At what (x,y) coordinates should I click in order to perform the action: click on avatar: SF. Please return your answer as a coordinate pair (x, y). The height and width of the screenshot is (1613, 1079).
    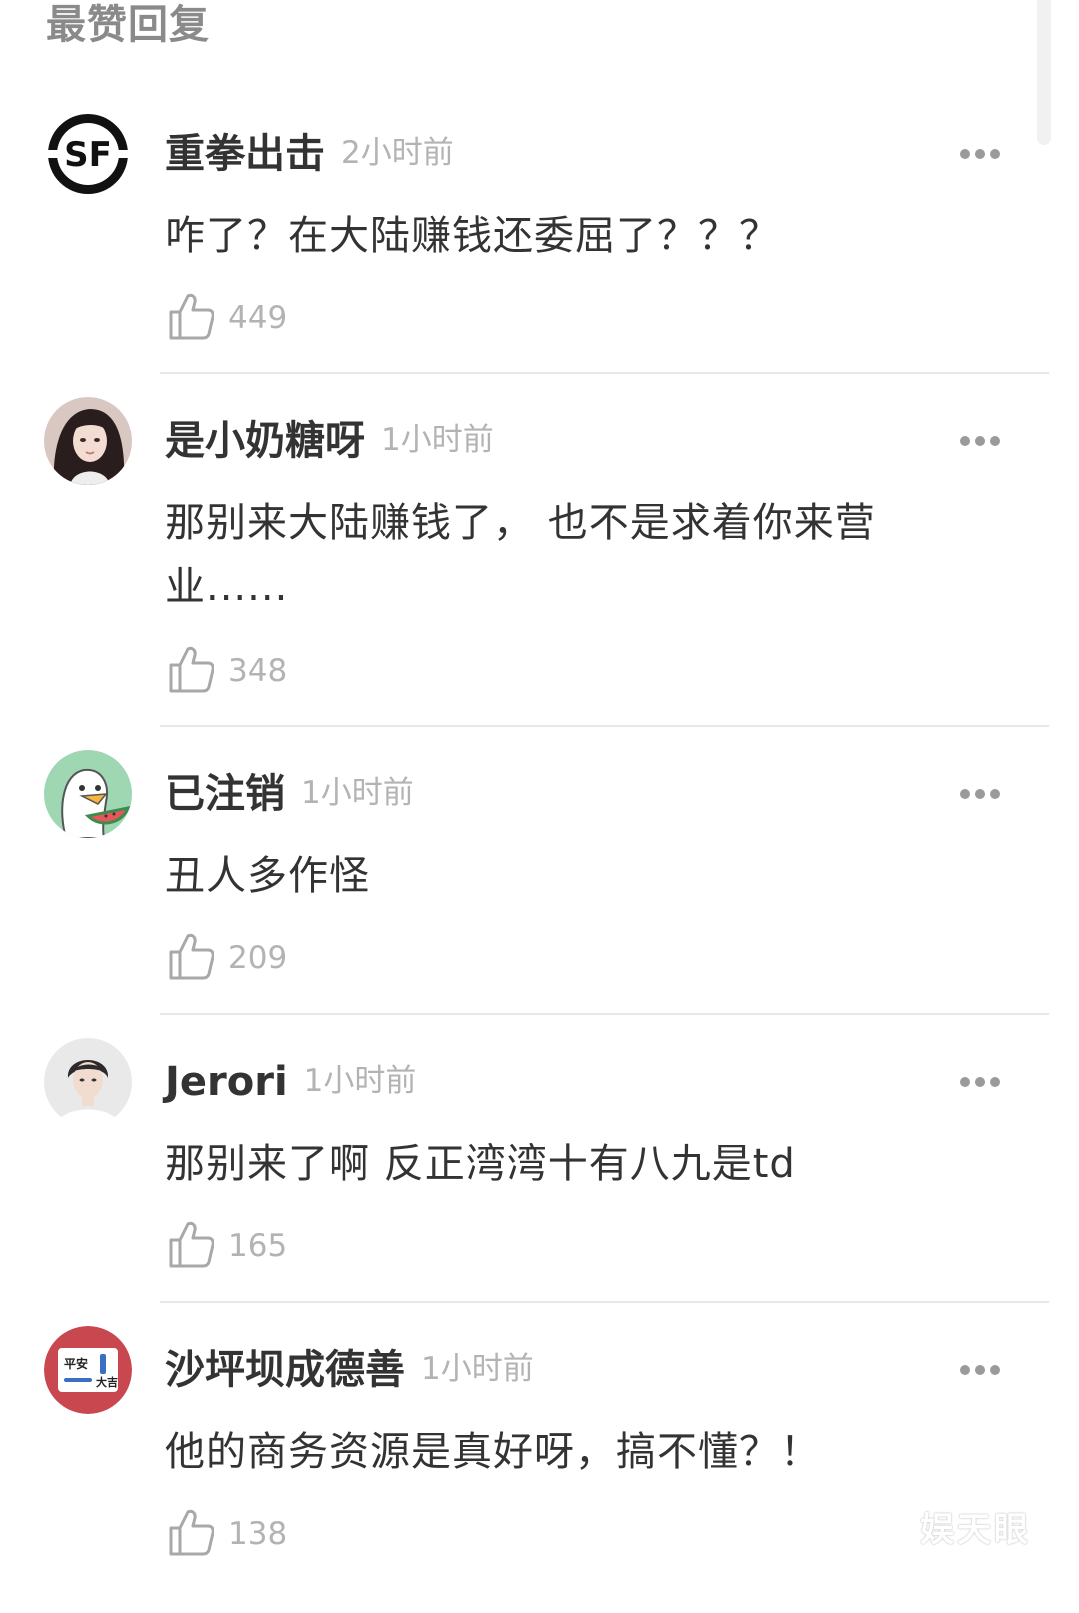
    Looking at the image, I should click on (88, 154).